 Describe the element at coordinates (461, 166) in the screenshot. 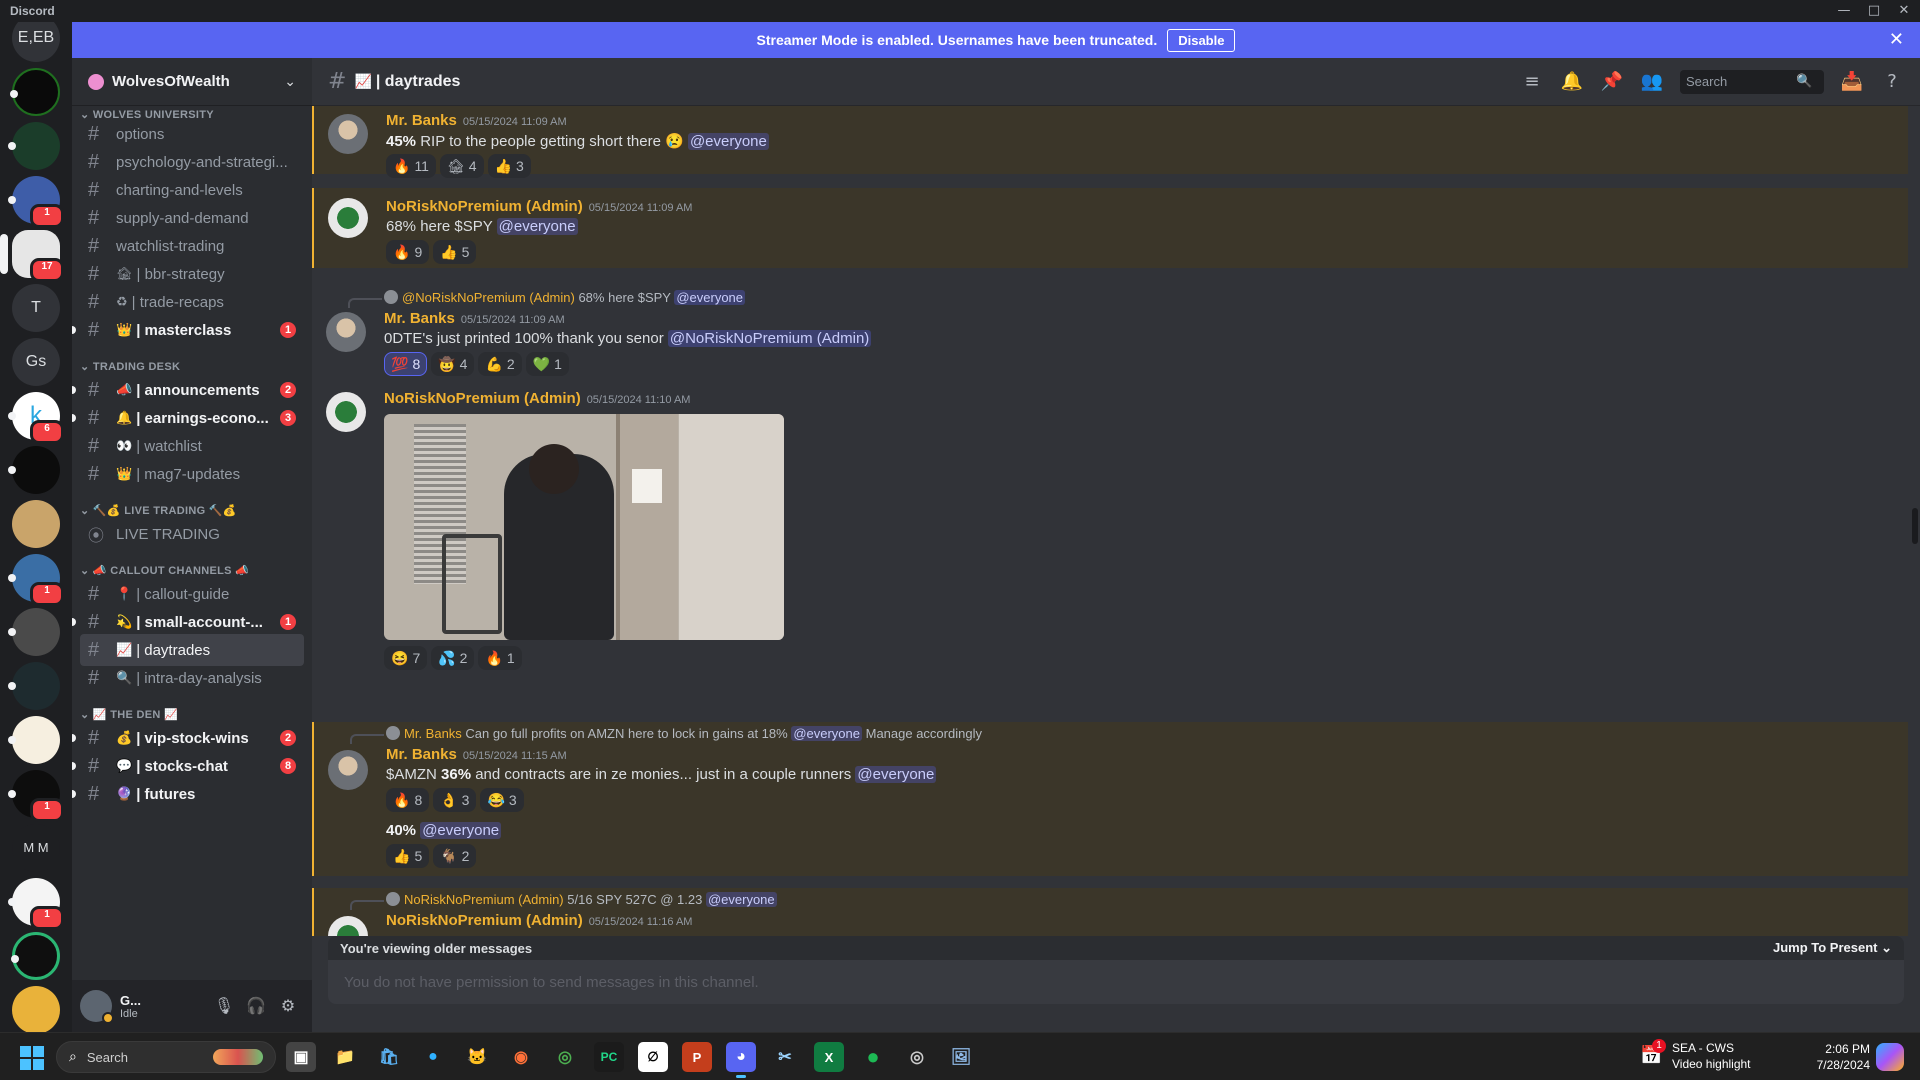

I see `reaction: 🏚 4` at that location.